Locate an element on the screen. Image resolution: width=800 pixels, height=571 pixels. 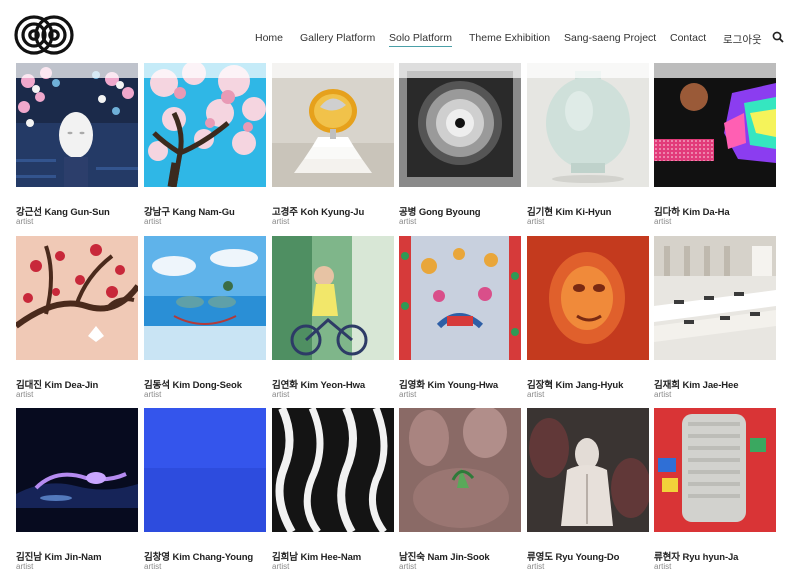
artist-name: 김다하 Kim Da-Ha is located at coordinates (727, 211).